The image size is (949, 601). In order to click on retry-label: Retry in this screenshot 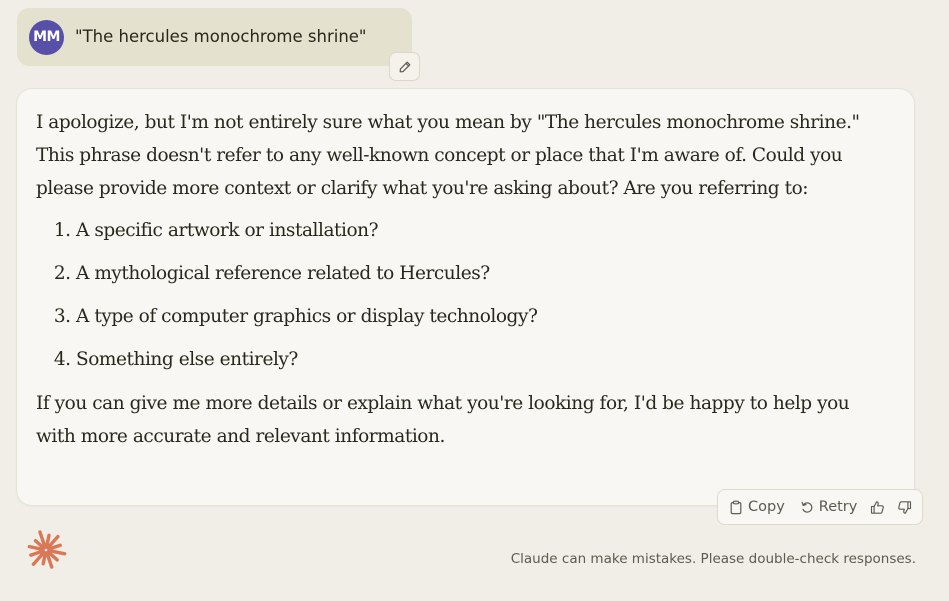, I will do `click(838, 507)`.